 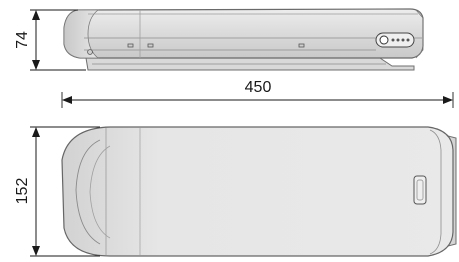 I want to click on charge-indicator-button, so click(x=384, y=40).